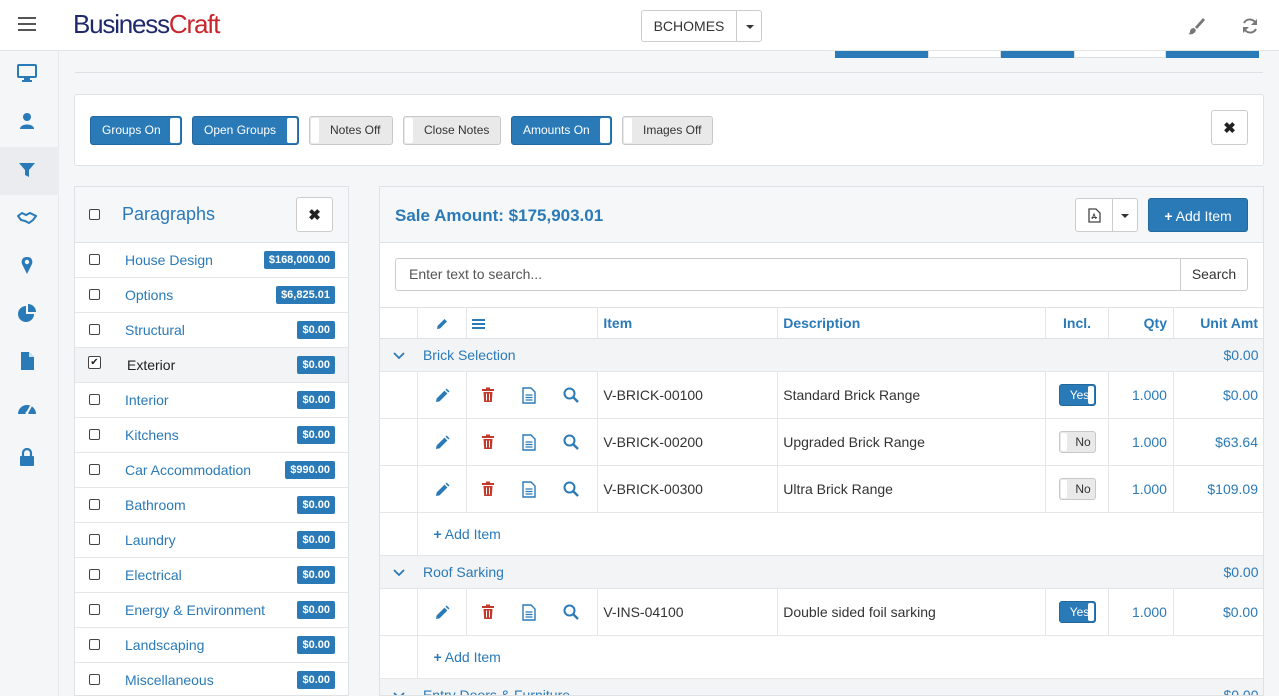  Describe the element at coordinates (1196, 26) in the screenshot. I see `brush-icon` at that location.